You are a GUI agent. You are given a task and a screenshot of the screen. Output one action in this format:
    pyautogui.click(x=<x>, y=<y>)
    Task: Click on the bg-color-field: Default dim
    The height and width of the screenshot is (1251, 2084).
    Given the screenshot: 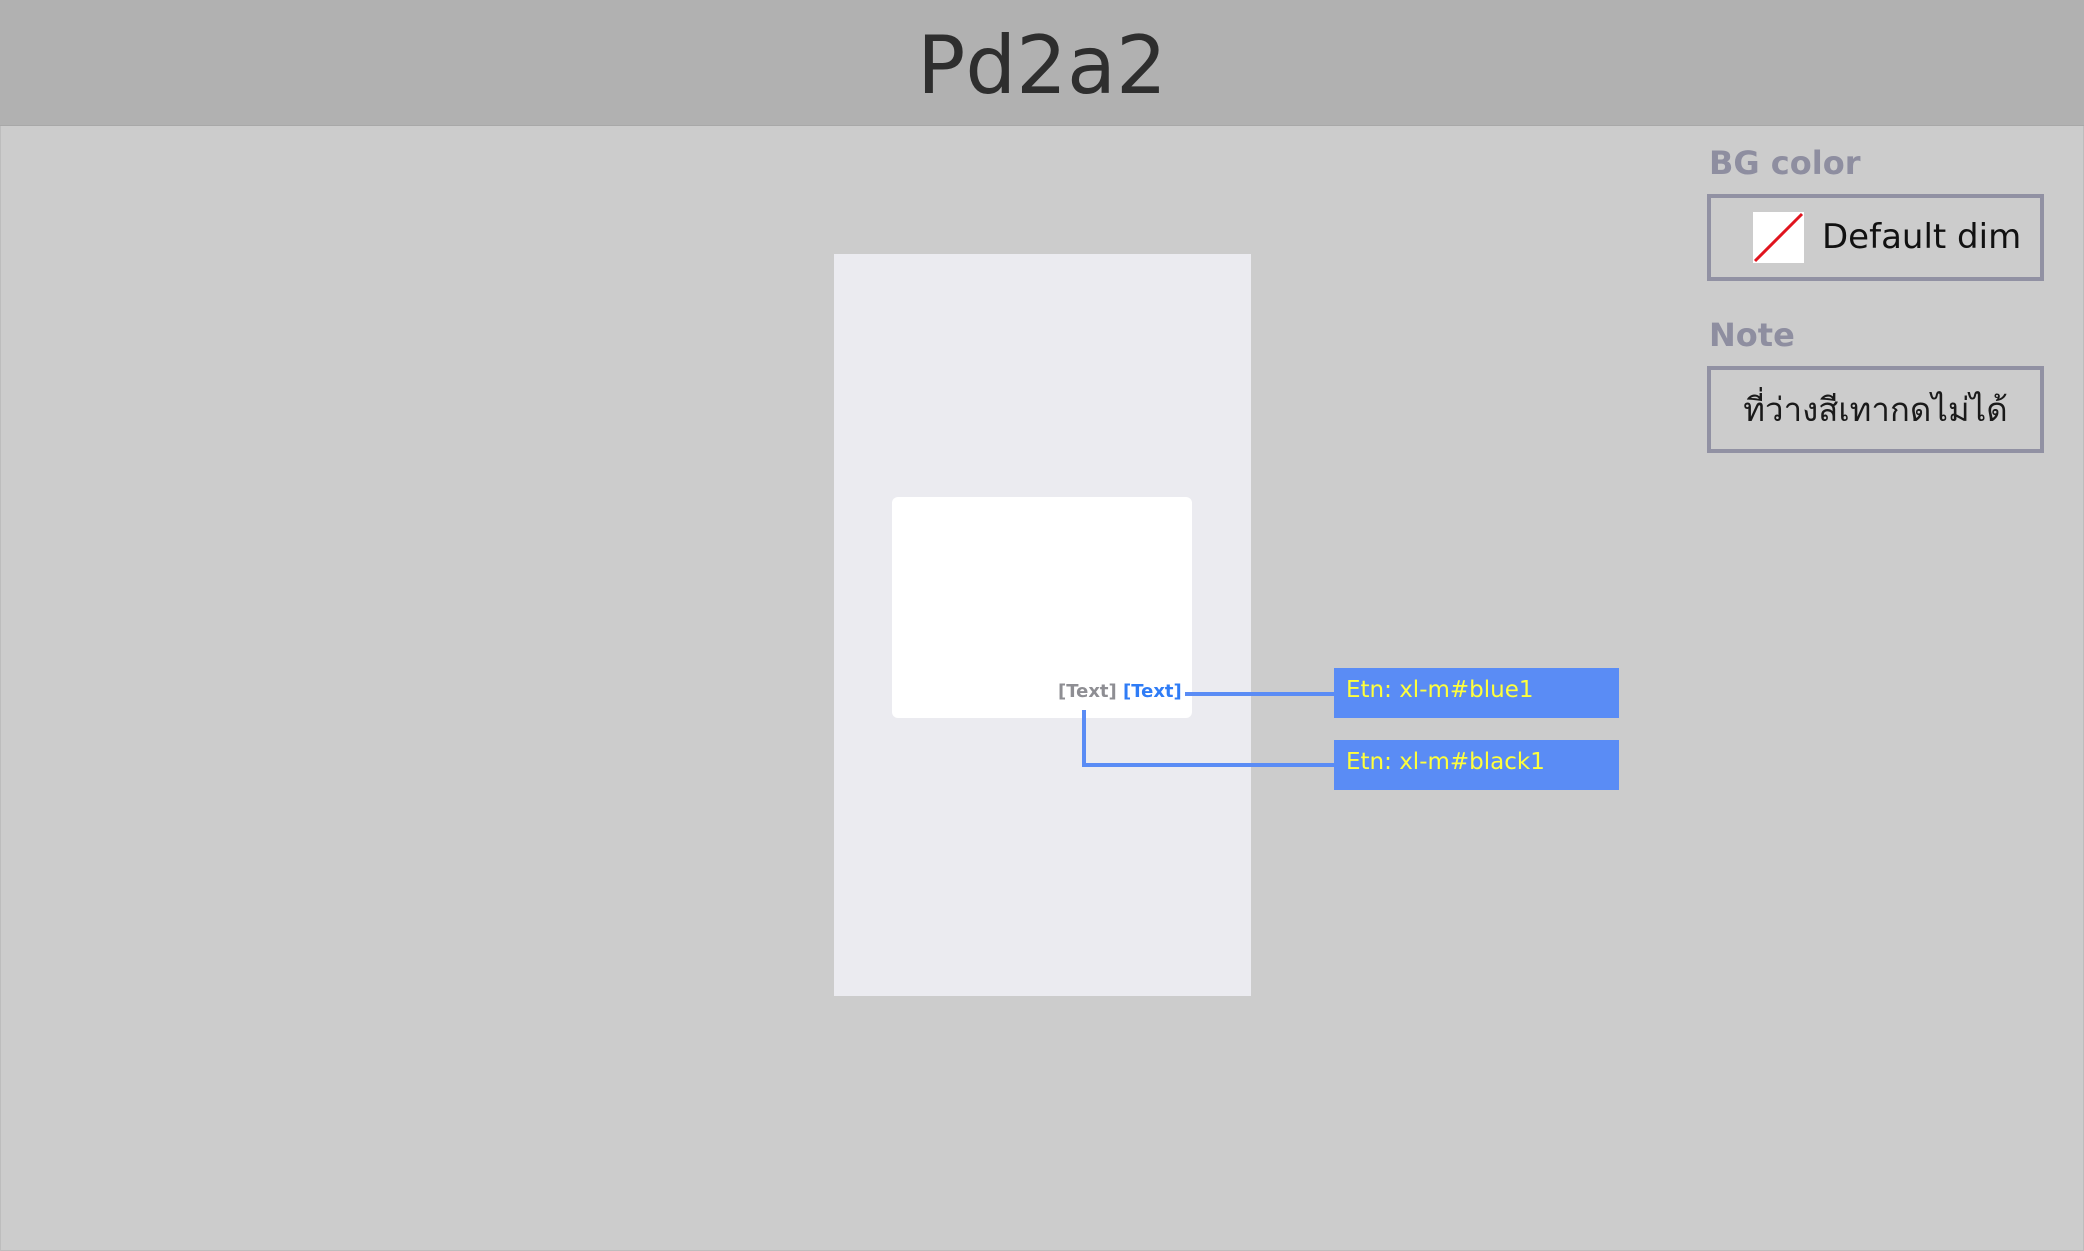 What is the action you would take?
    pyautogui.click(x=1875, y=237)
    